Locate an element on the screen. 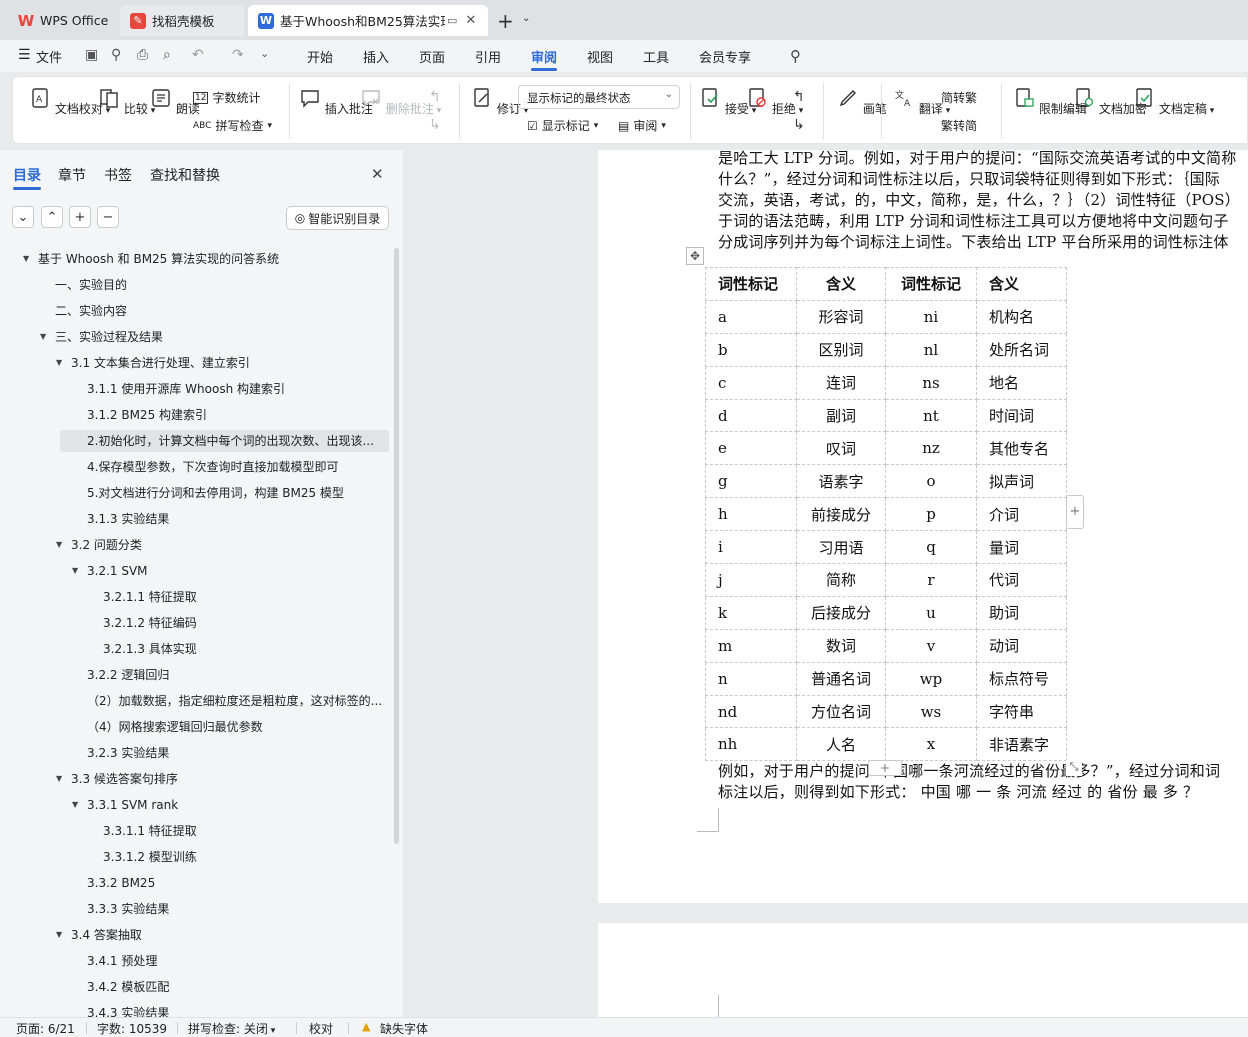 The width and height of the screenshot is (1248, 1037). table-cell: 动词 is located at coordinates (1021, 645).